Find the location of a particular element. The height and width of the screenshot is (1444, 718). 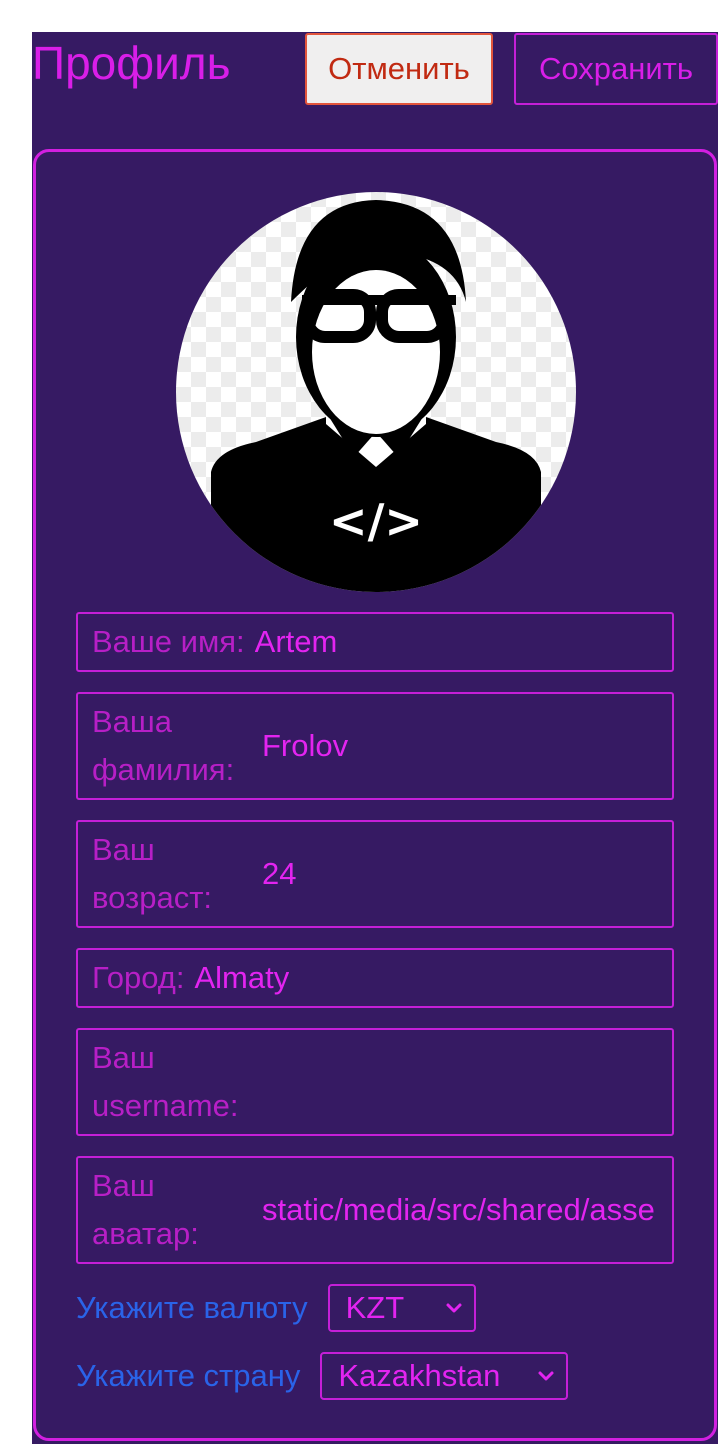

last-name-input: Frolov is located at coordinates (462, 746).